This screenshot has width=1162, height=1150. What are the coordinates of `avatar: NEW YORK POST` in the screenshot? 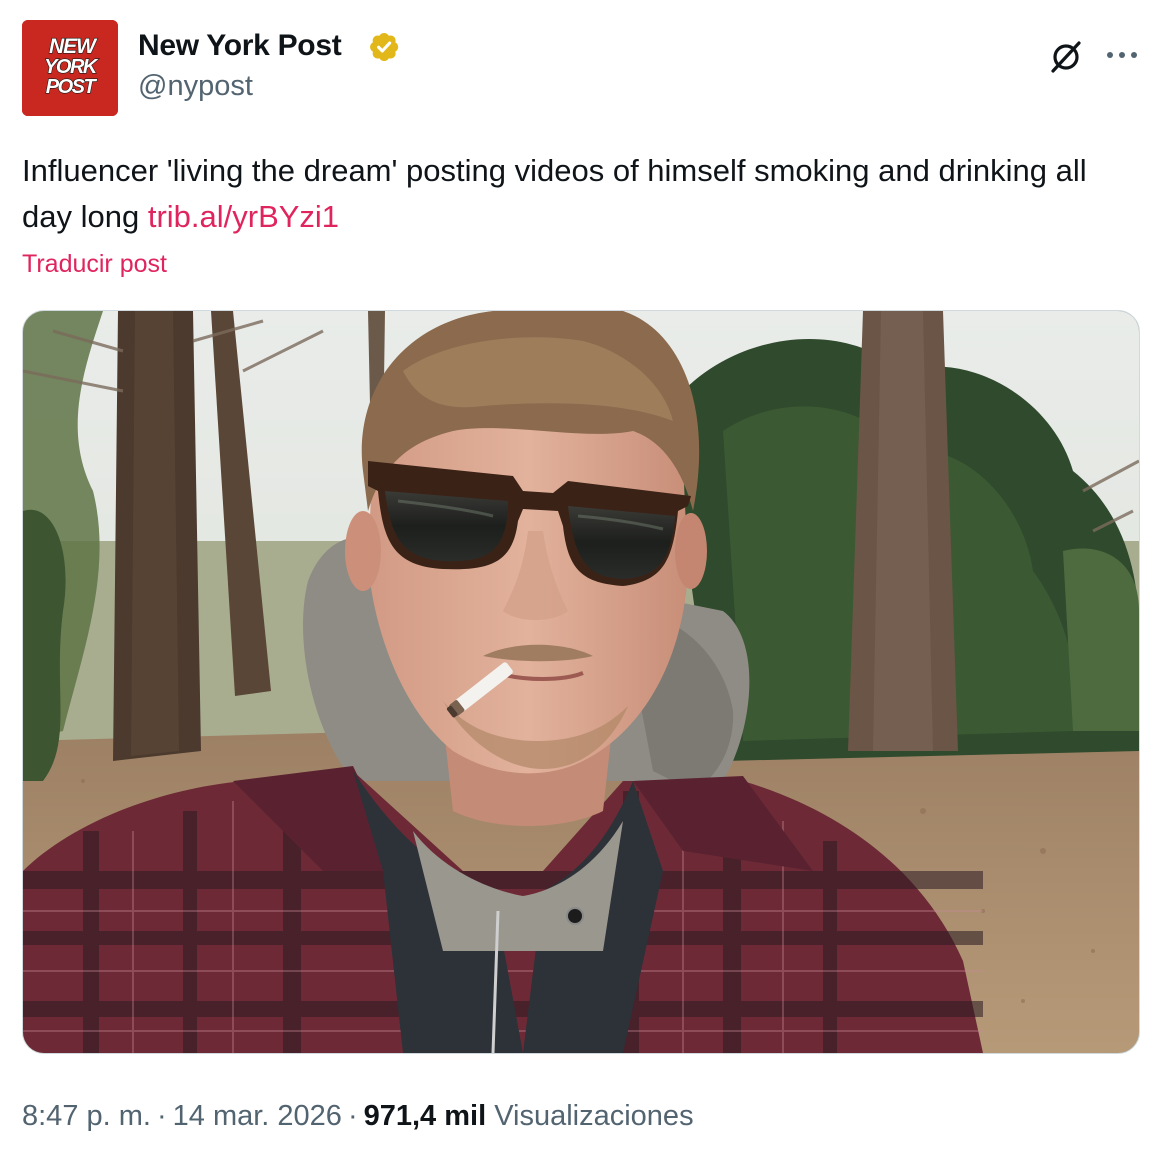 It's located at (70, 68).